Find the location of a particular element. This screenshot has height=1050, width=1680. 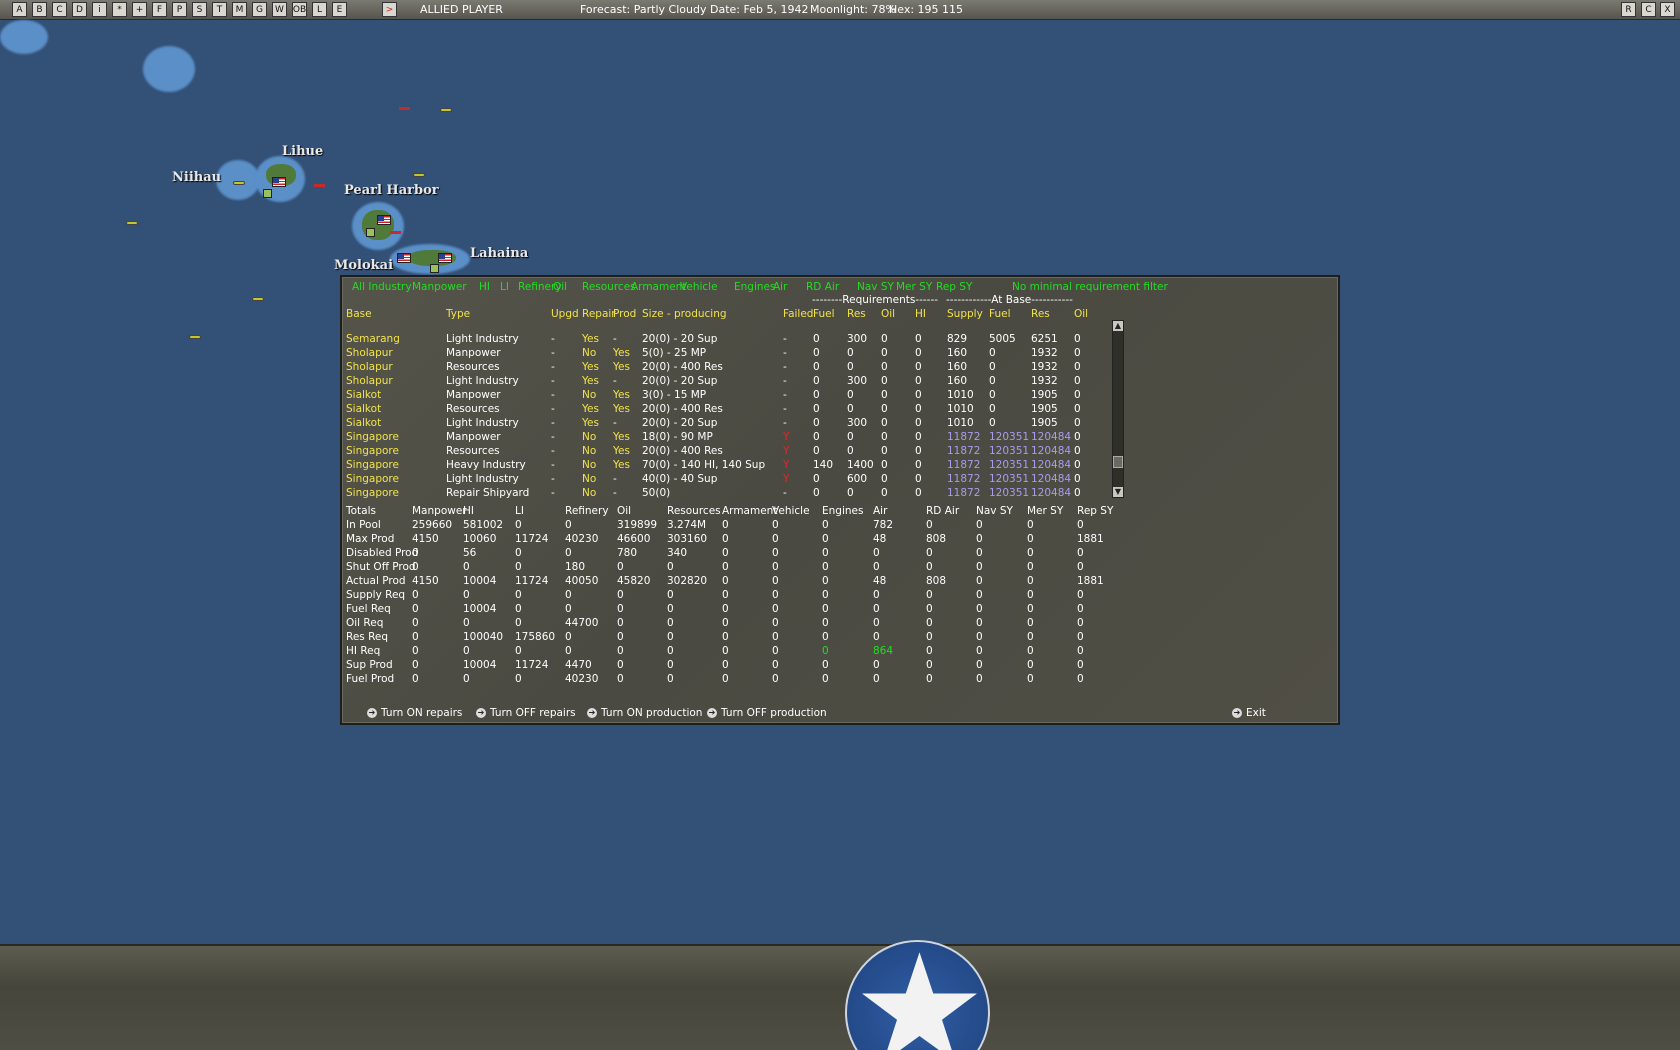

filter-oil: Oil is located at coordinates (560, 287).